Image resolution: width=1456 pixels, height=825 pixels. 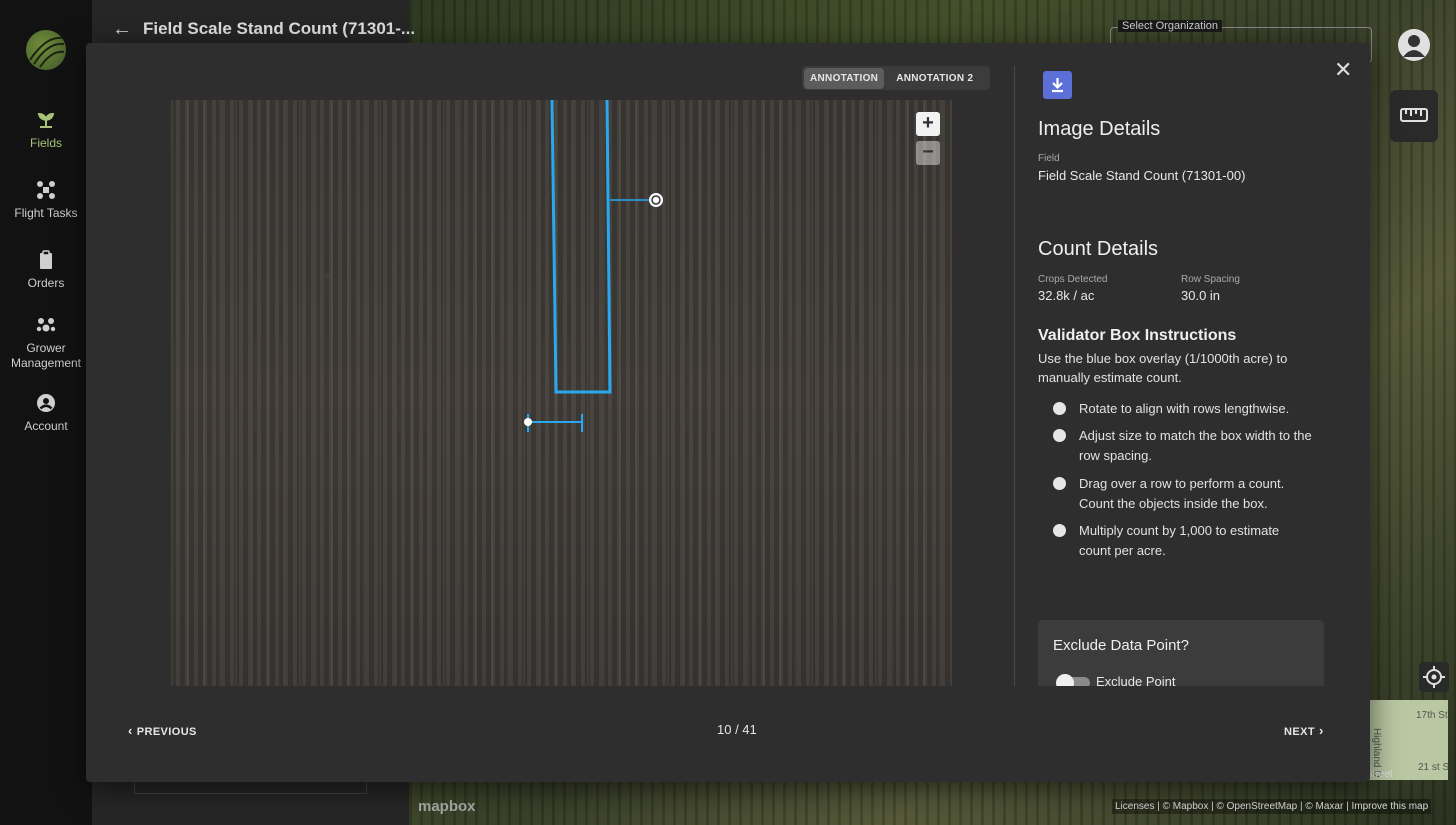 I want to click on previous-button: ‹ PREVIOUS, so click(x=162, y=730).